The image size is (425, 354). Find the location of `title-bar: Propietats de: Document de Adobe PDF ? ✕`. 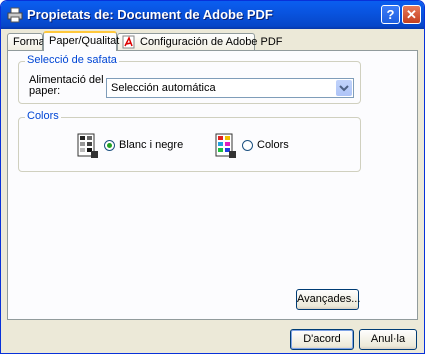

title-bar: Propietats de: Document de Adobe PDF ? ✕ is located at coordinates (212, 15).